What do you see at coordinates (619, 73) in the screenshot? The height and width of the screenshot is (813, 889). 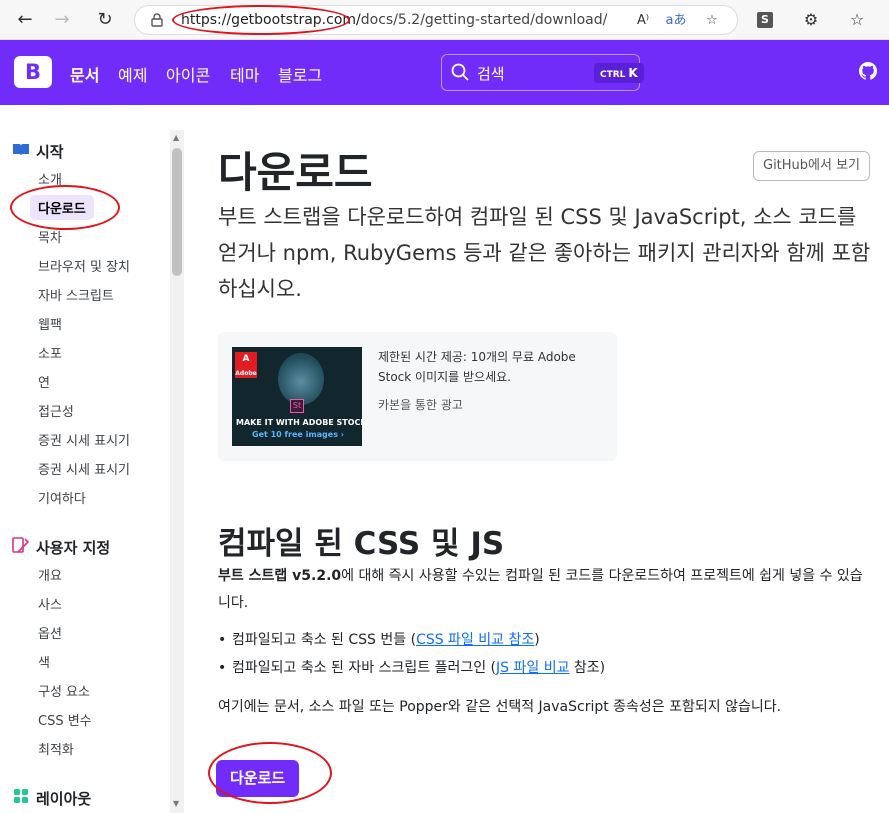 I see `search-shortcut: CTRL K` at bounding box center [619, 73].